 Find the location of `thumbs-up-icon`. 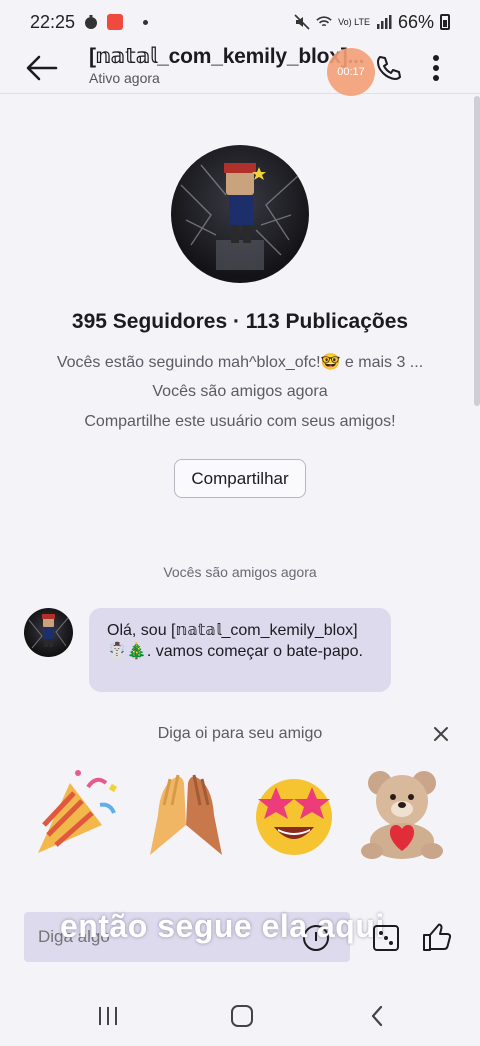

thumbs-up-icon is located at coordinates (437, 937).